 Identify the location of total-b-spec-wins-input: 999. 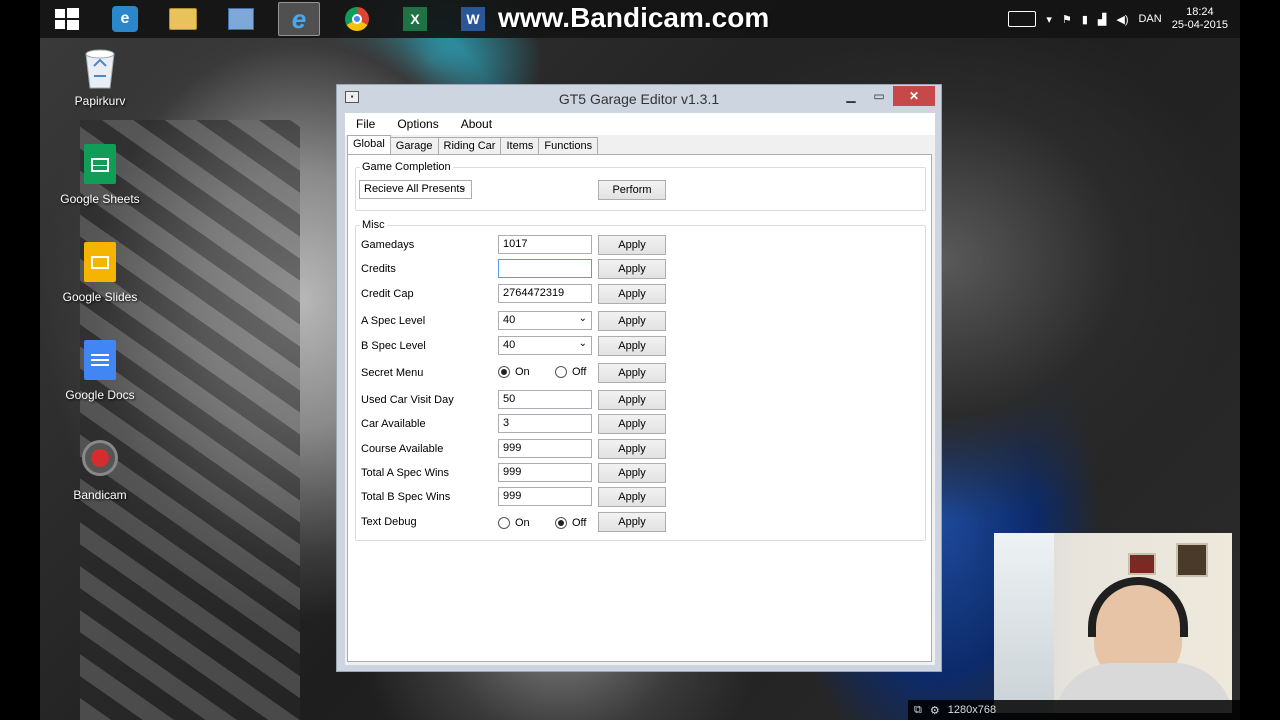
(545, 496).